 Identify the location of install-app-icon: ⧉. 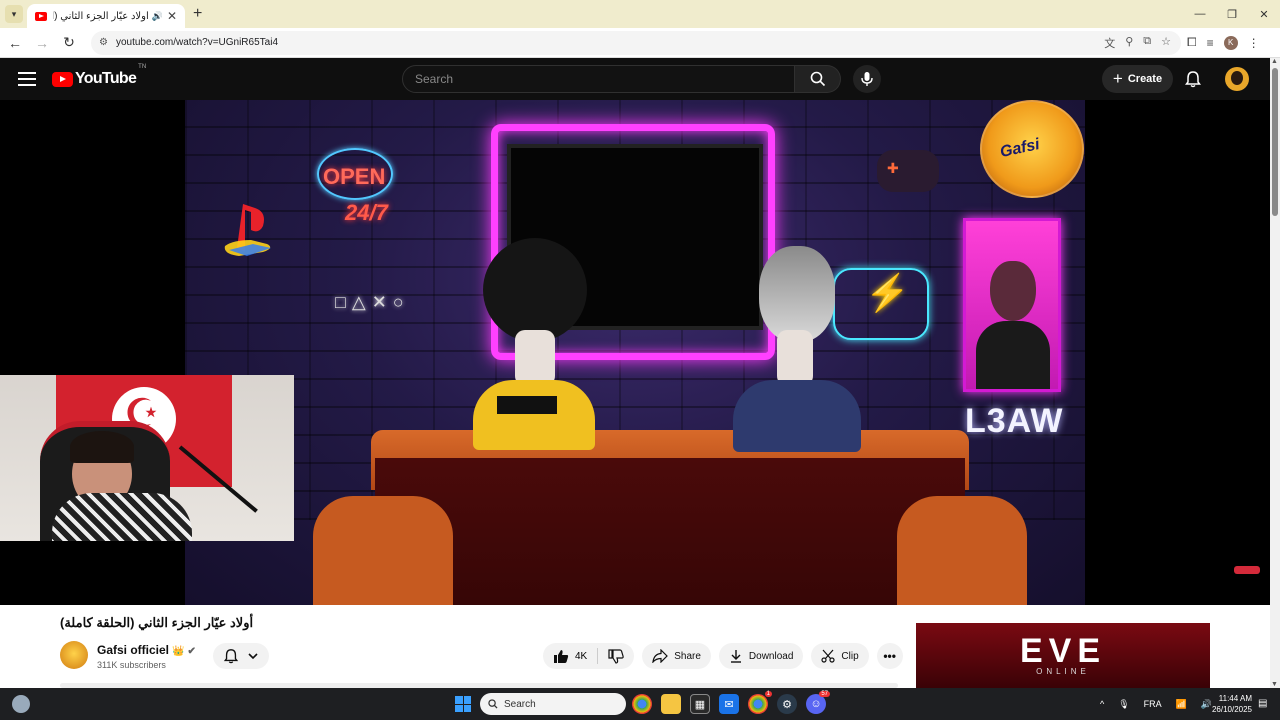
(1147, 43).